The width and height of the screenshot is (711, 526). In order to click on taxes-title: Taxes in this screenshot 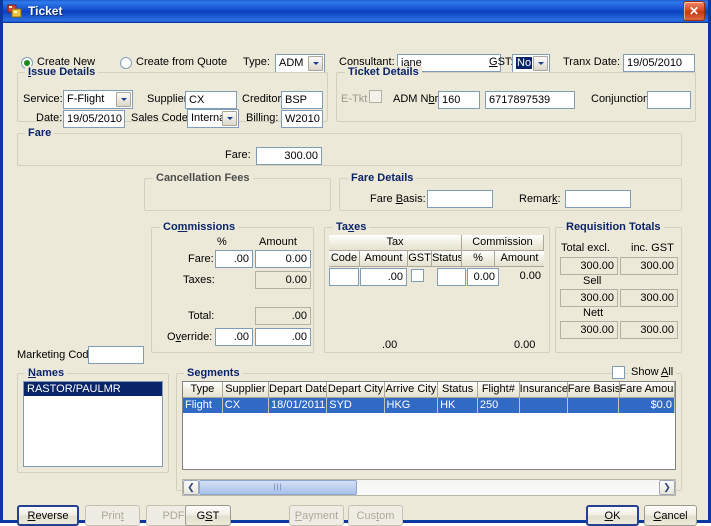, I will do `click(351, 227)`.